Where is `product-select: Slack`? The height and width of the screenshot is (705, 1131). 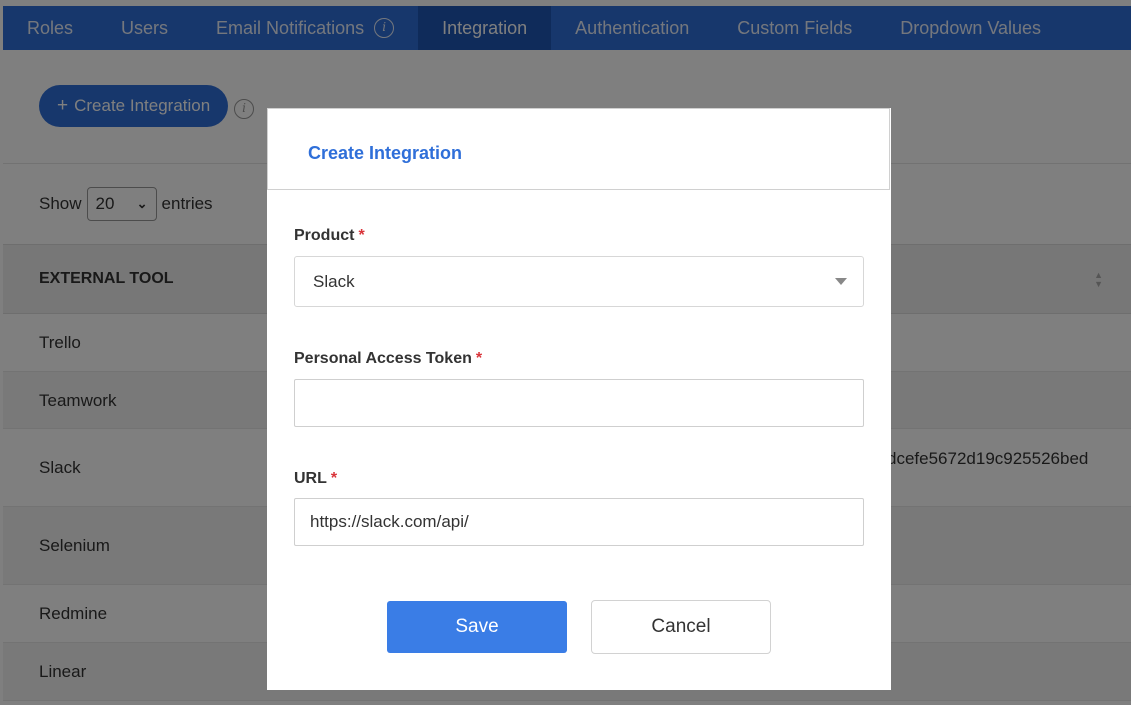 product-select: Slack is located at coordinates (579, 281).